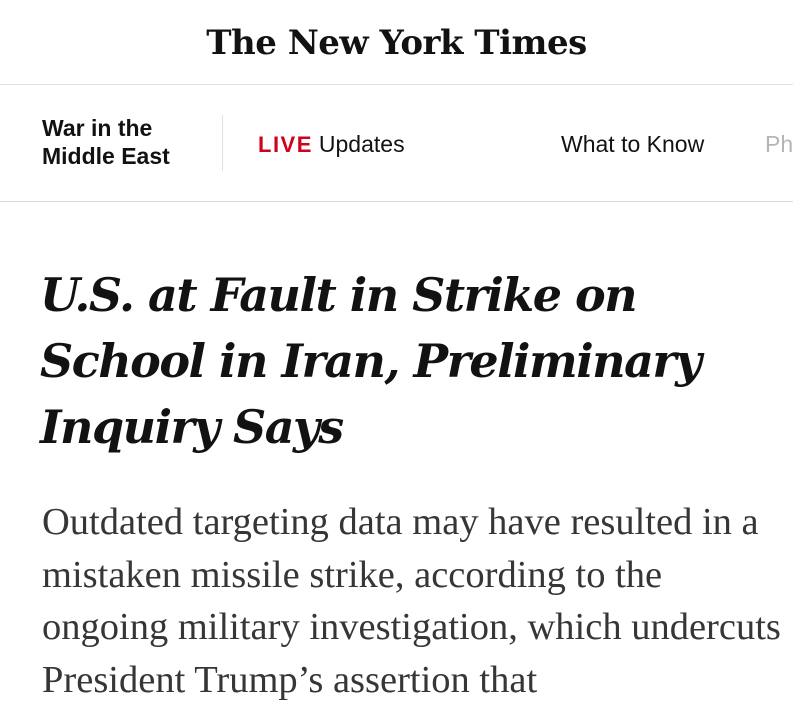 Image resolution: width=793 pixels, height=709 pixels. I want to click on live-updates-link: LIVE Updates, so click(331, 144).